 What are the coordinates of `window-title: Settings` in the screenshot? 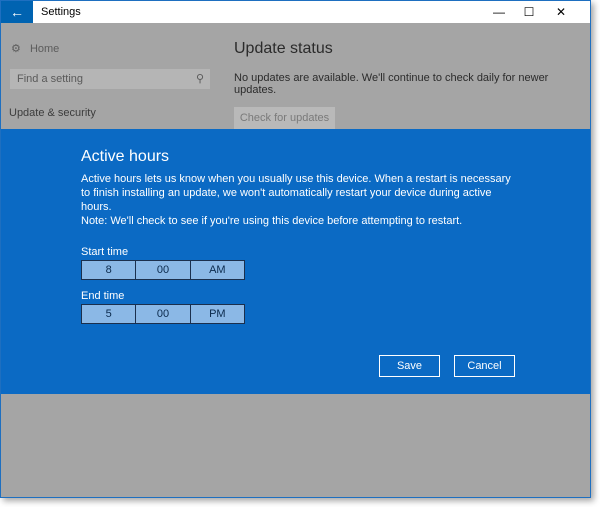 It's located at (61, 12).